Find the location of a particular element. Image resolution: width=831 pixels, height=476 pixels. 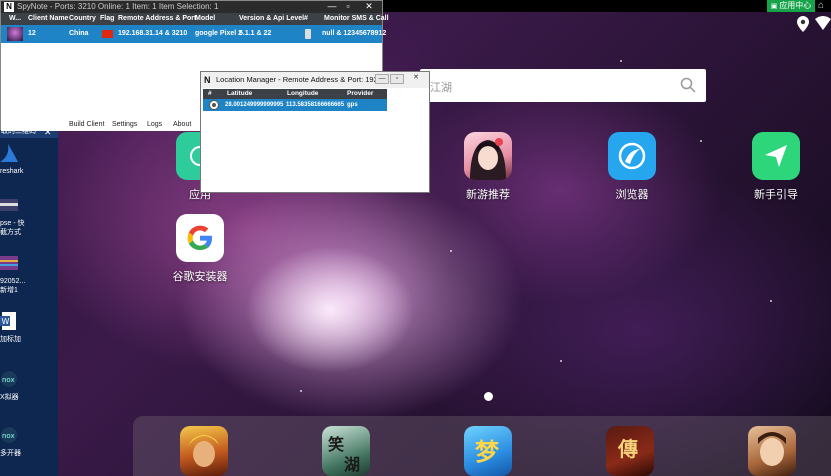

browser-icon is located at coordinates (632, 156).